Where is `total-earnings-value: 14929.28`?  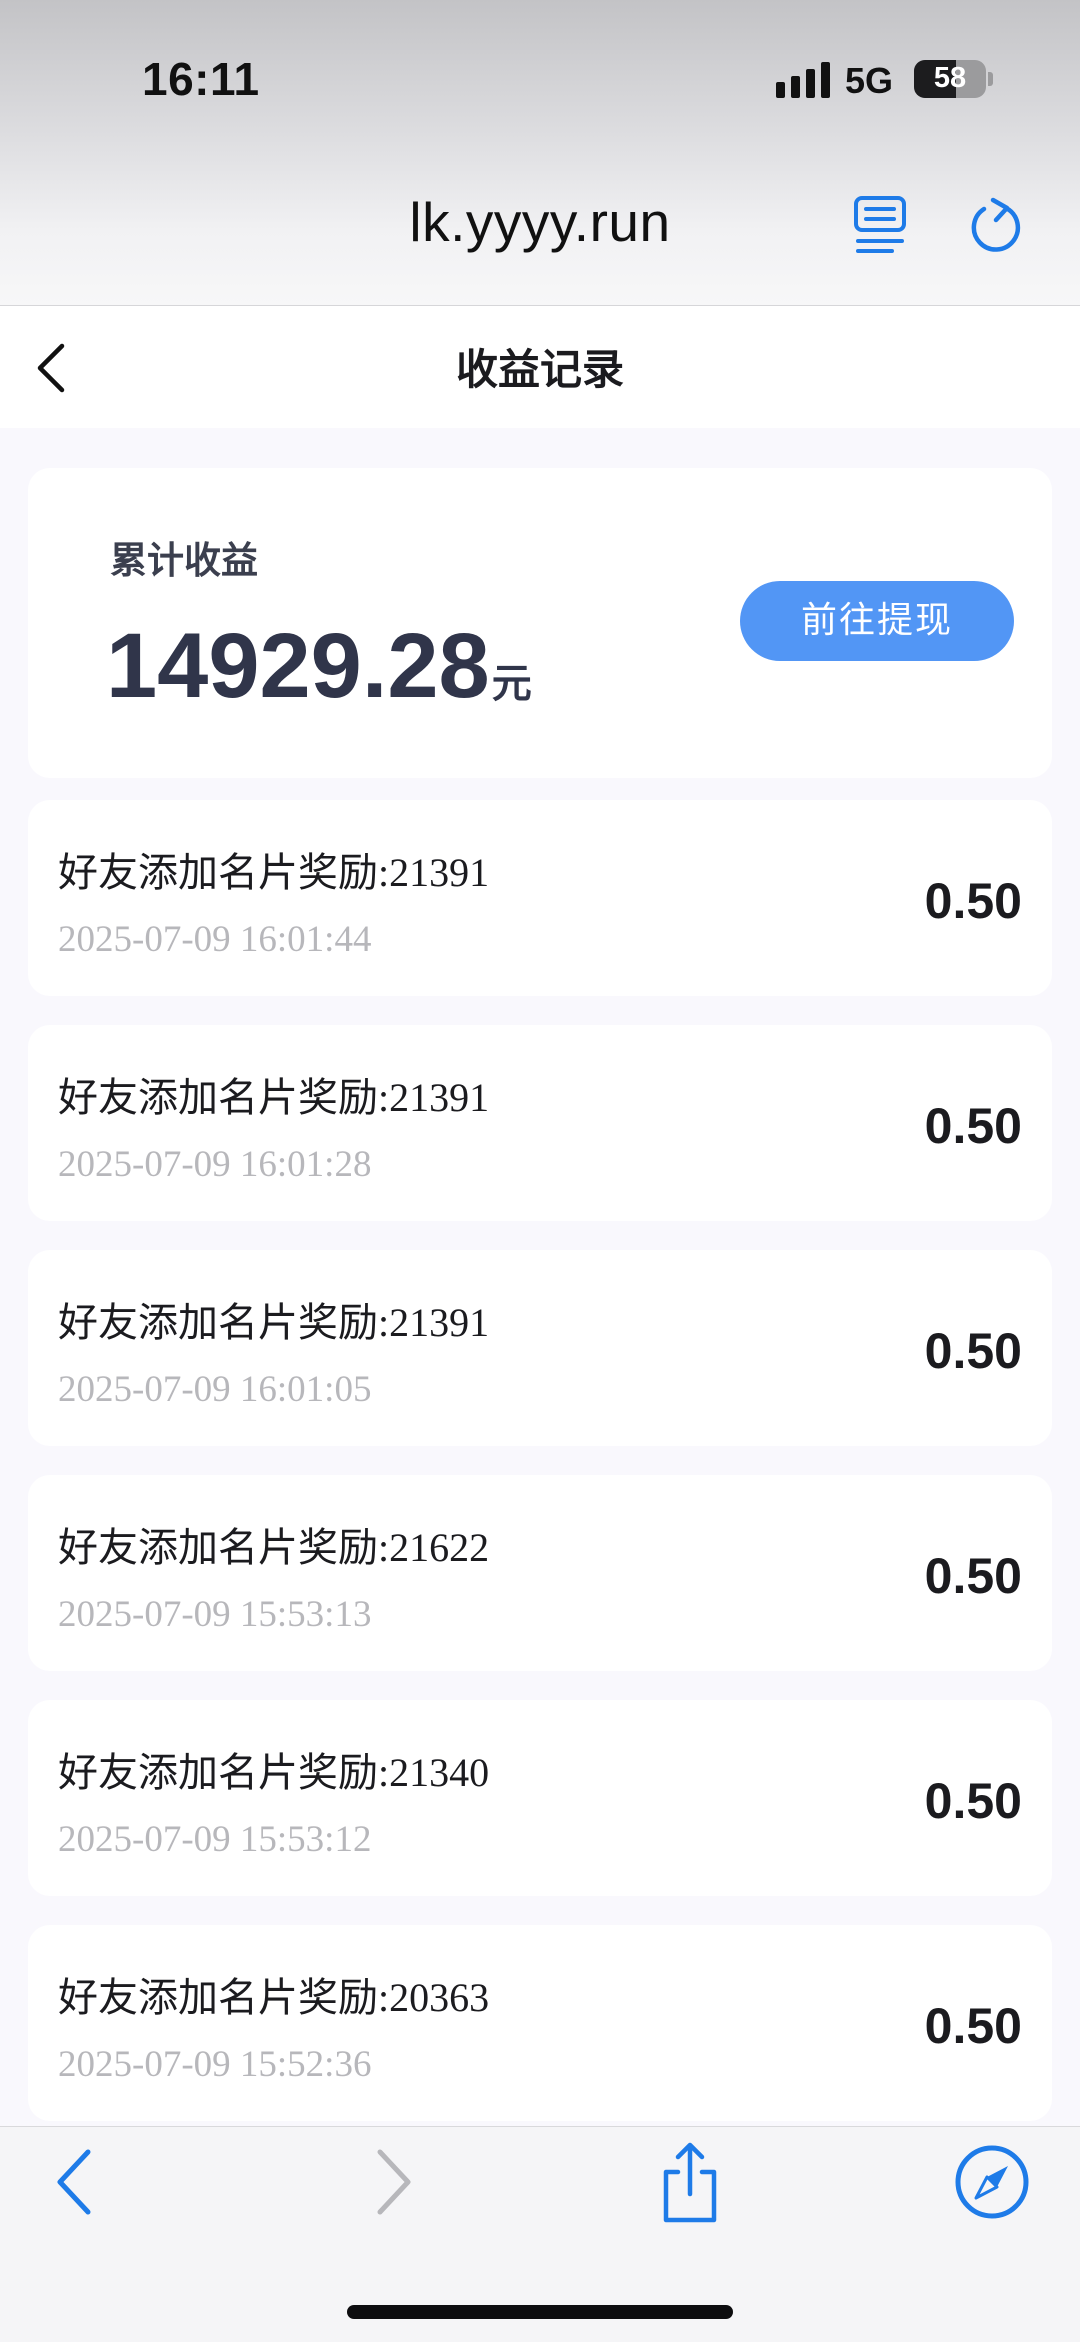
total-earnings-value: 14929.28 is located at coordinates (298, 666).